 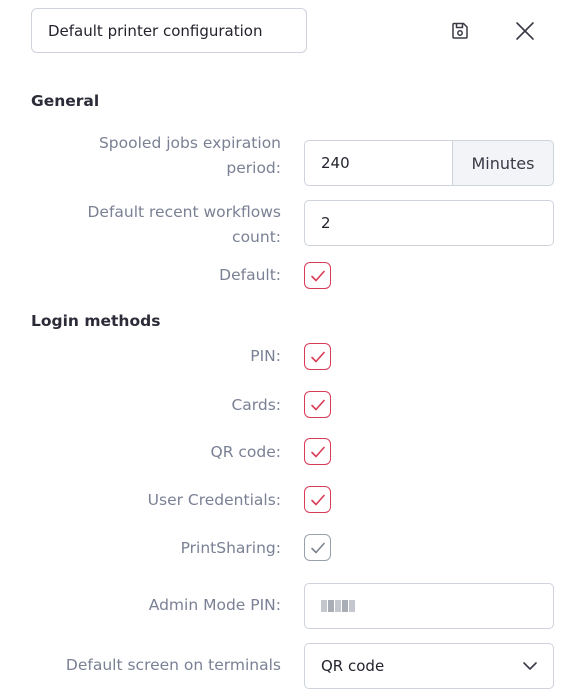 What do you see at coordinates (214, 500) in the screenshot?
I see `user-credentials-label: User Credentials:` at bounding box center [214, 500].